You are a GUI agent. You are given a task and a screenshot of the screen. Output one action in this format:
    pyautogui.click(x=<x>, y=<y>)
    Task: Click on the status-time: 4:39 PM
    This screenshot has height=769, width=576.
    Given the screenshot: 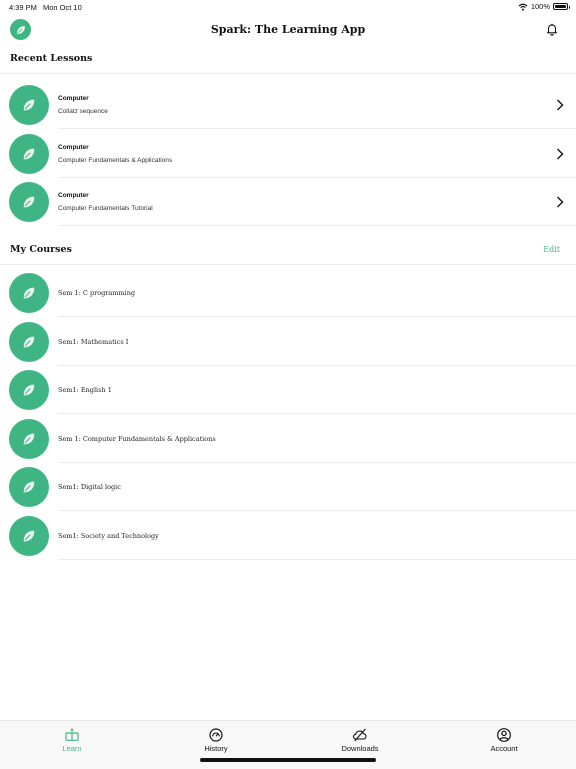 What is the action you would take?
    pyautogui.click(x=23, y=7)
    